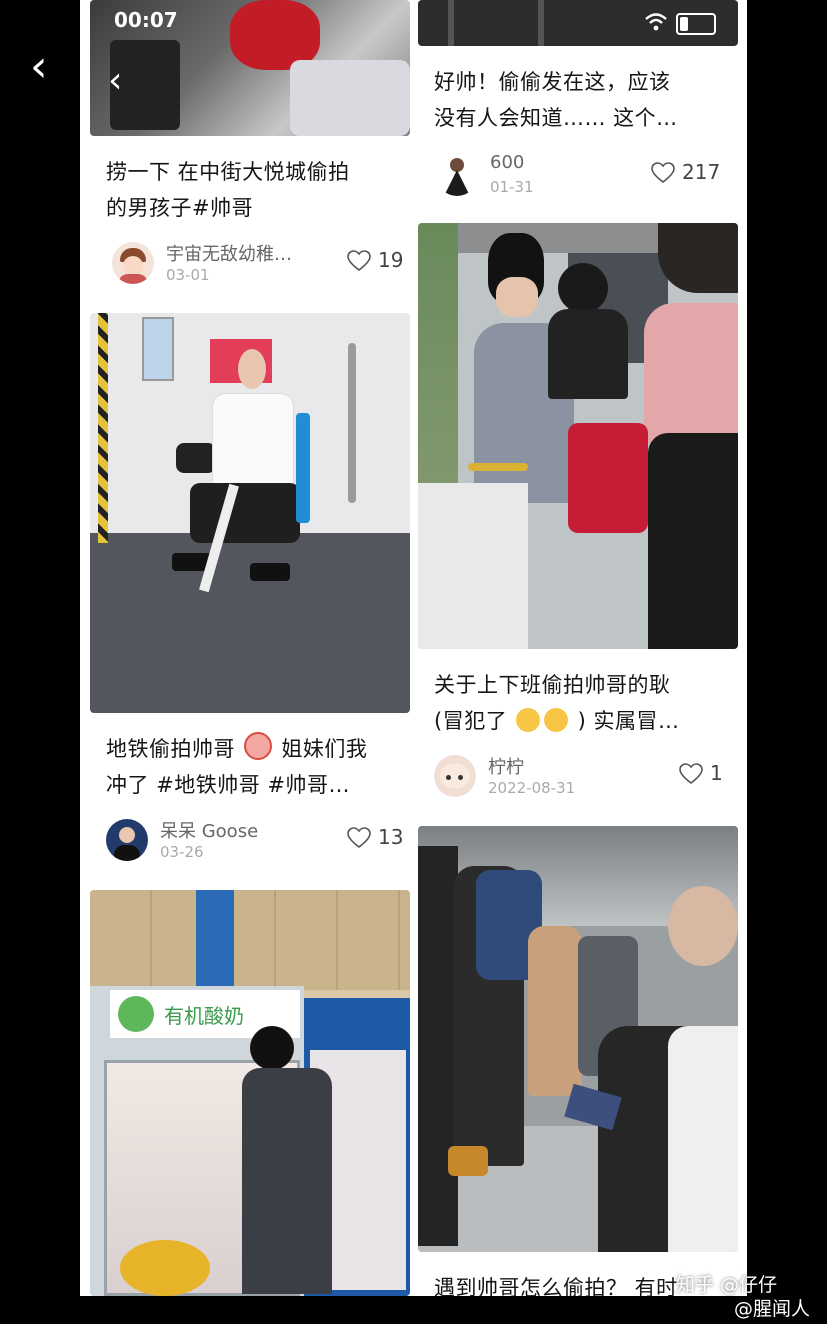 The image size is (827, 1324). What do you see at coordinates (506, 766) in the screenshot?
I see `author-name: 柠柠` at bounding box center [506, 766].